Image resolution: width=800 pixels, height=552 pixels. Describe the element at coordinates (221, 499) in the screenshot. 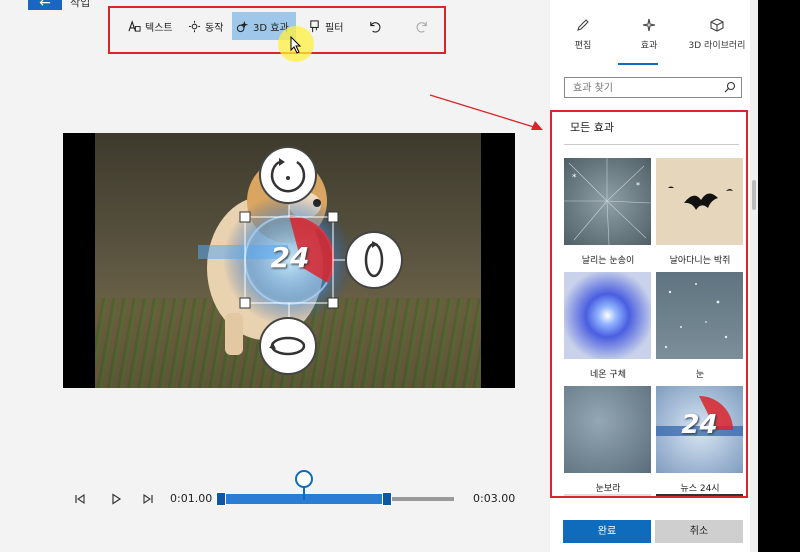

I see `trim-start-handle` at that location.